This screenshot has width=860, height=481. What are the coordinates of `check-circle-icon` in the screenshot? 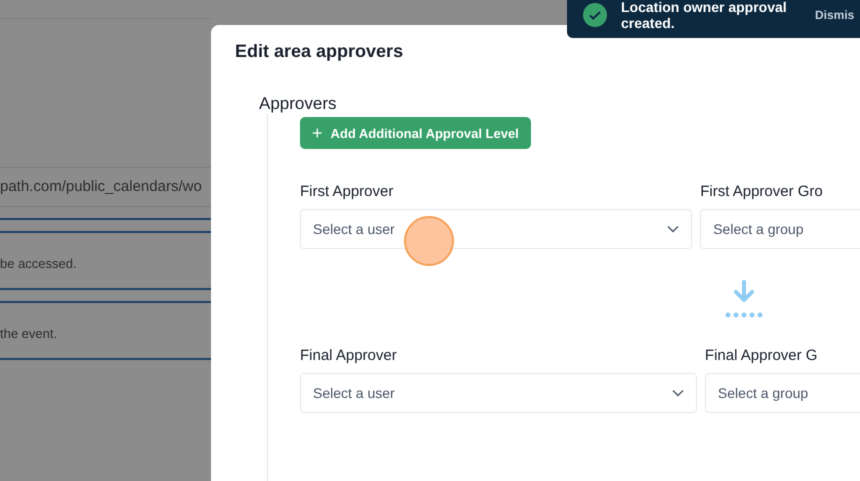 It's located at (595, 15).